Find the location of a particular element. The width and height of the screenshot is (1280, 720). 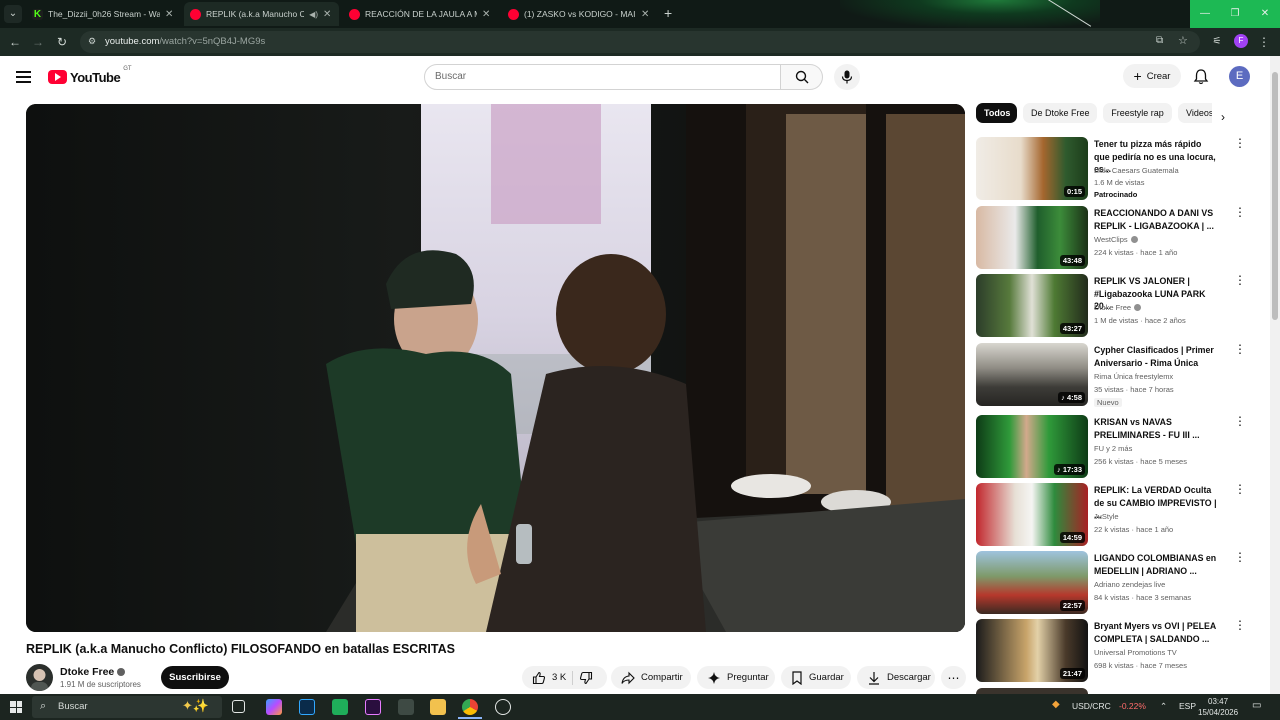

tab-search-icon: ⌄ is located at coordinates (13, 14).